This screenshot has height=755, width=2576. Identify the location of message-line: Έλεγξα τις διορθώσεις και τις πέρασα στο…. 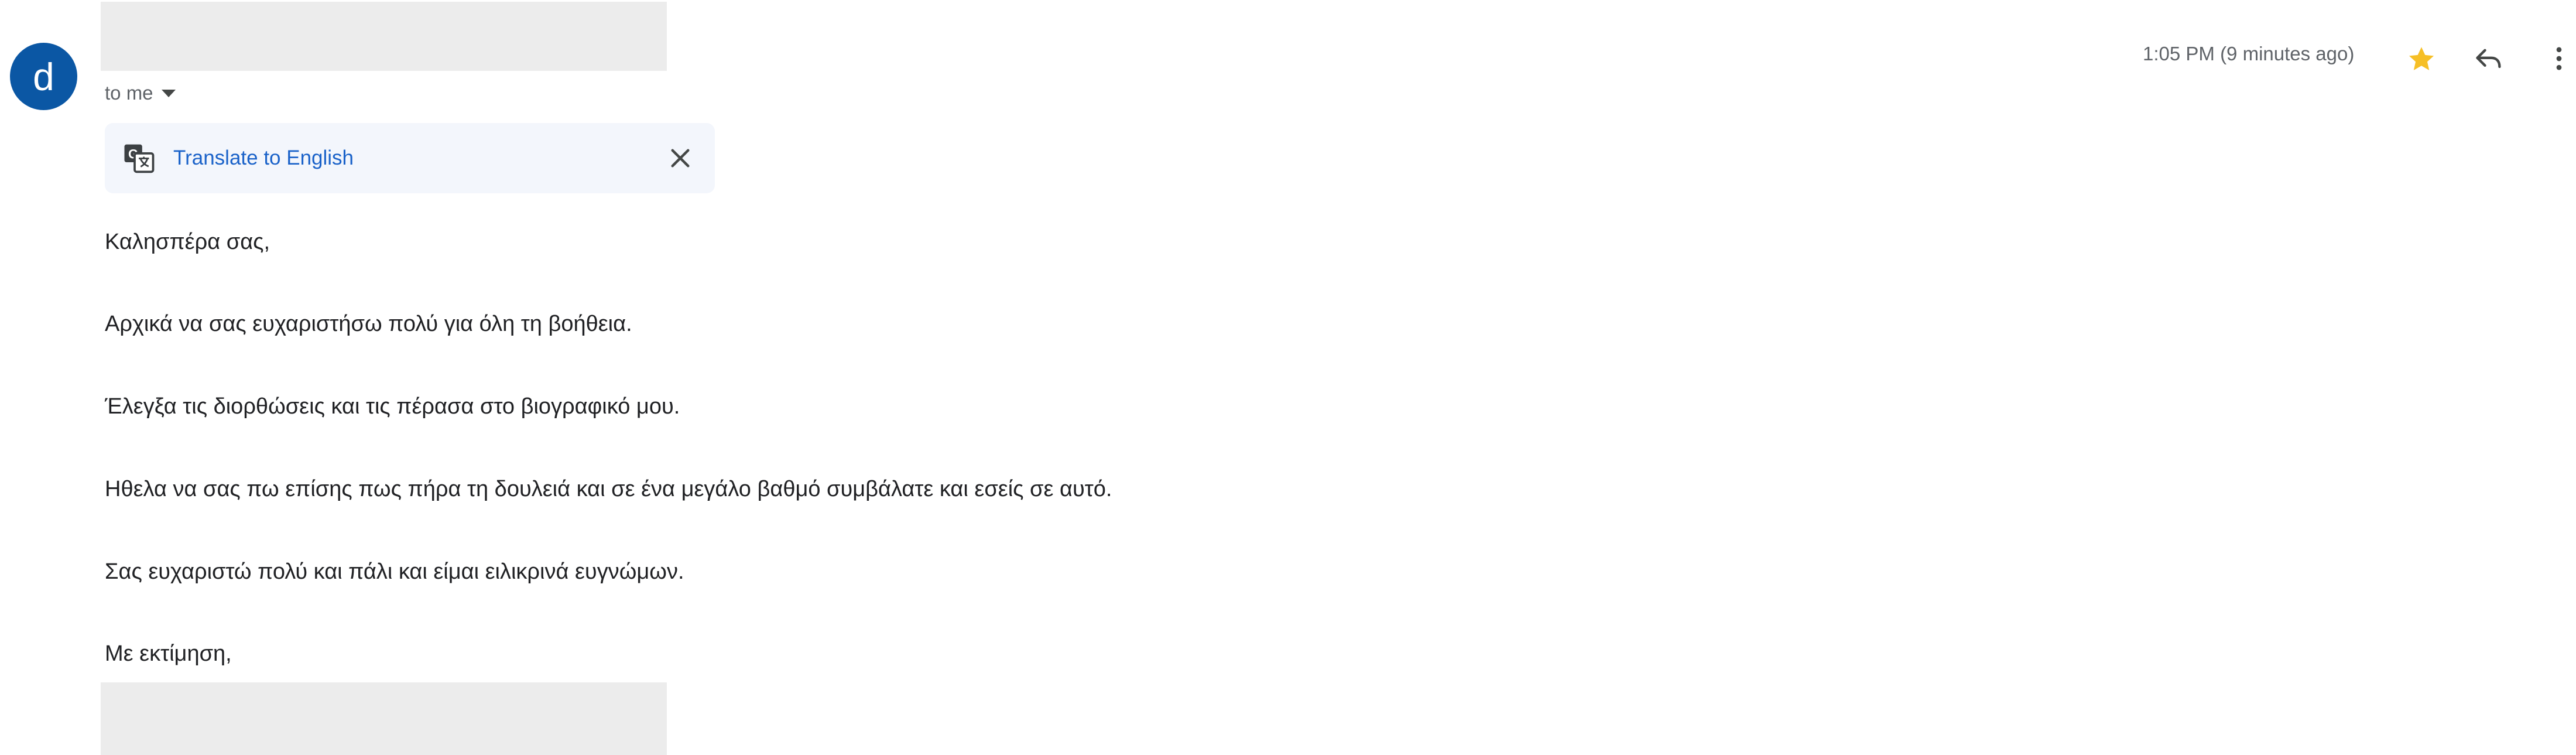
(392, 406).